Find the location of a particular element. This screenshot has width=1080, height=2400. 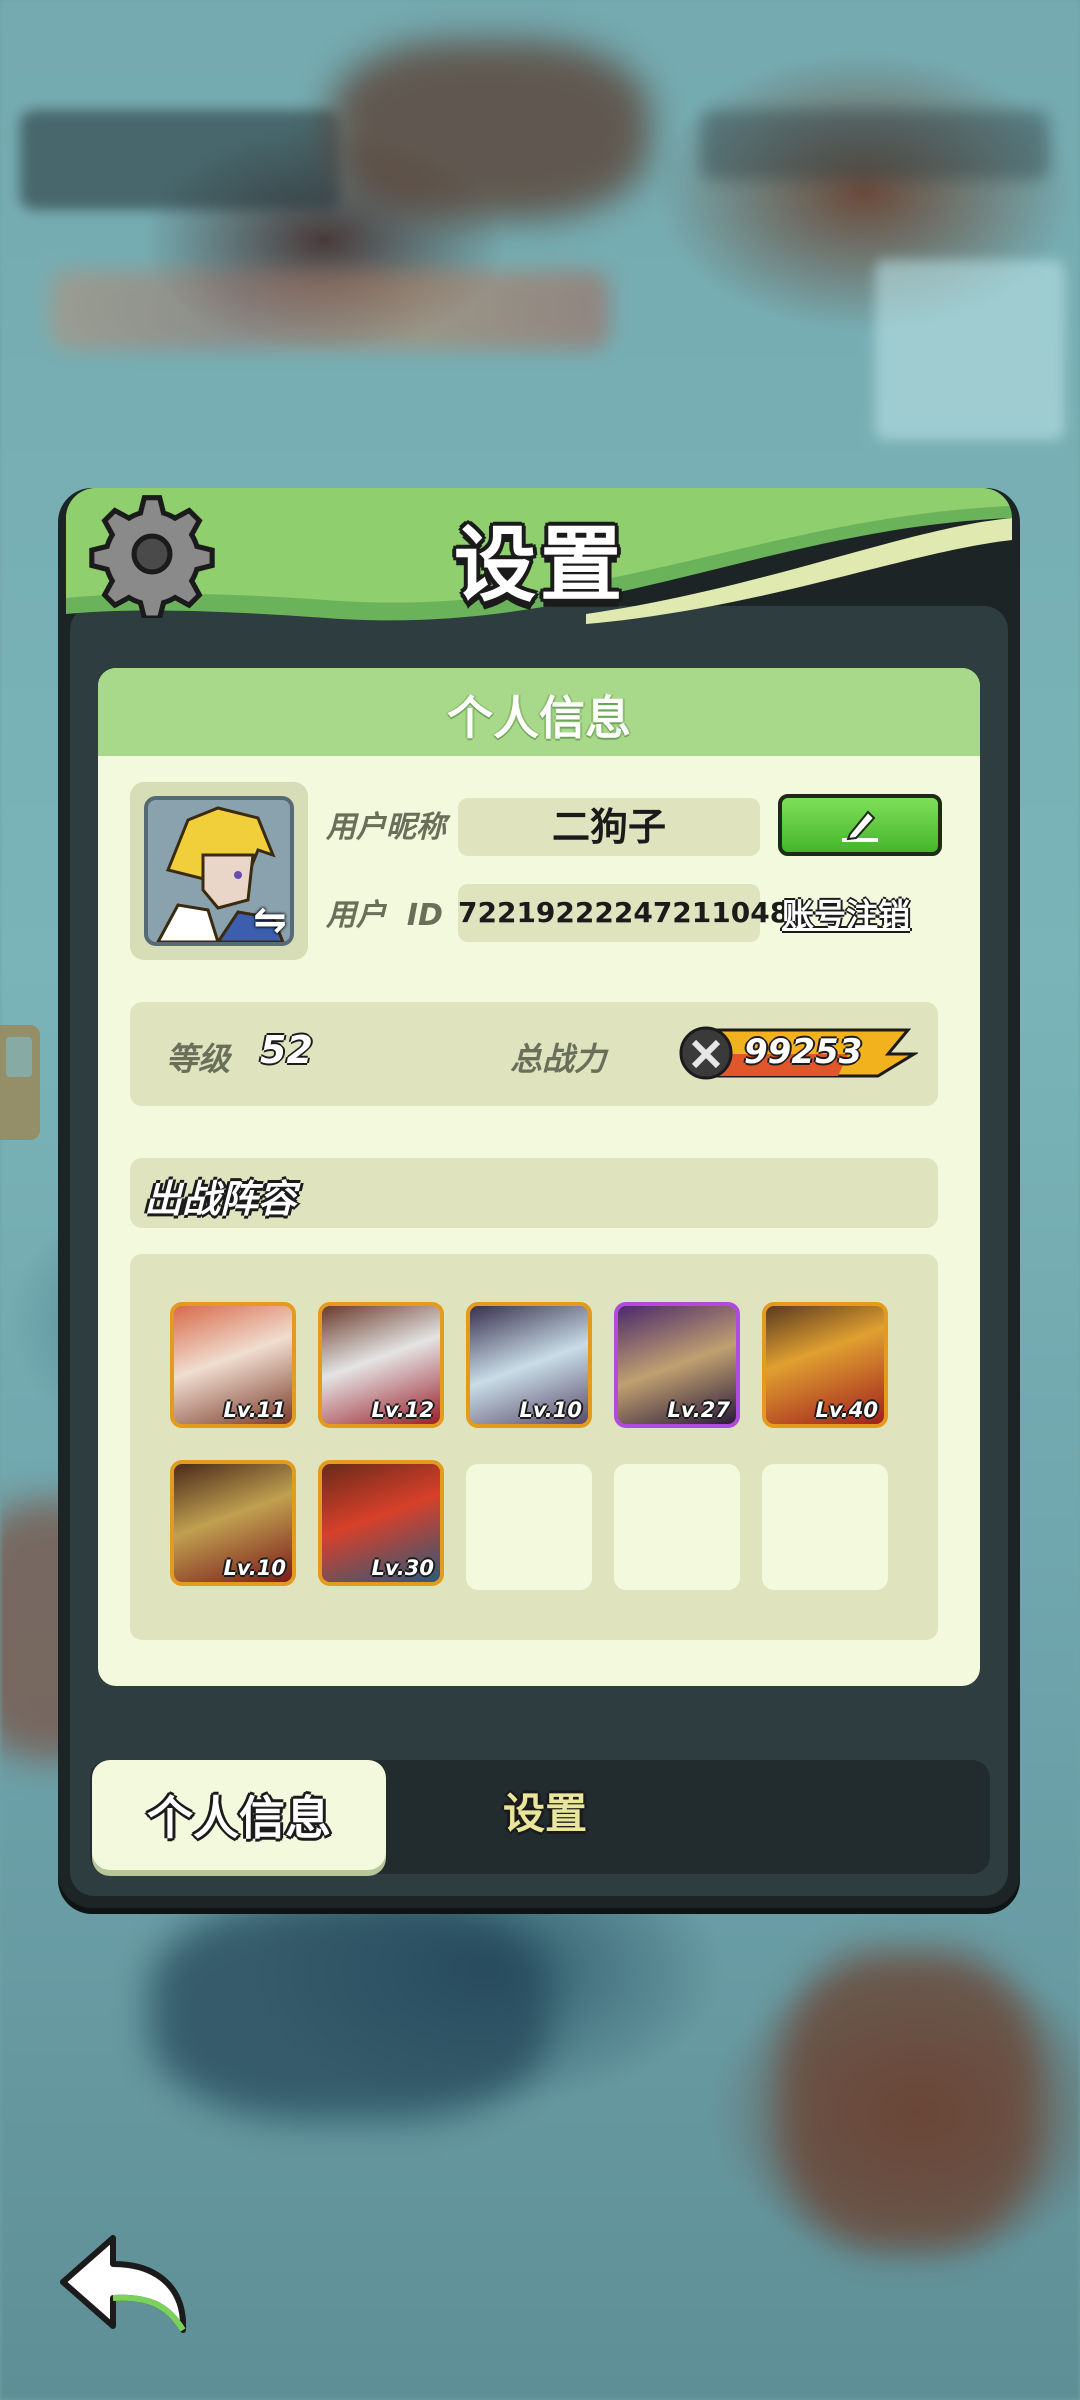

lineup-title: 出战阵容 is located at coordinates (220, 1199).